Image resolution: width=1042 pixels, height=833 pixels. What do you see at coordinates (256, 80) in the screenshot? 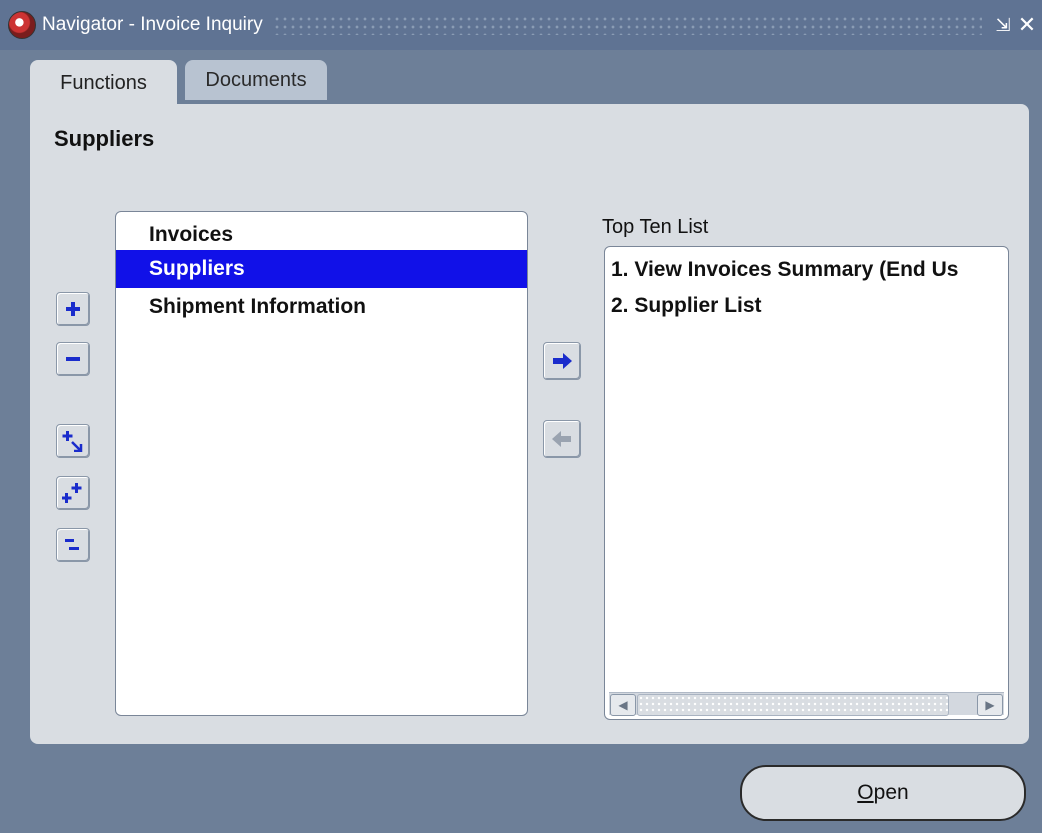
I see `tab-documents: Documents` at bounding box center [256, 80].